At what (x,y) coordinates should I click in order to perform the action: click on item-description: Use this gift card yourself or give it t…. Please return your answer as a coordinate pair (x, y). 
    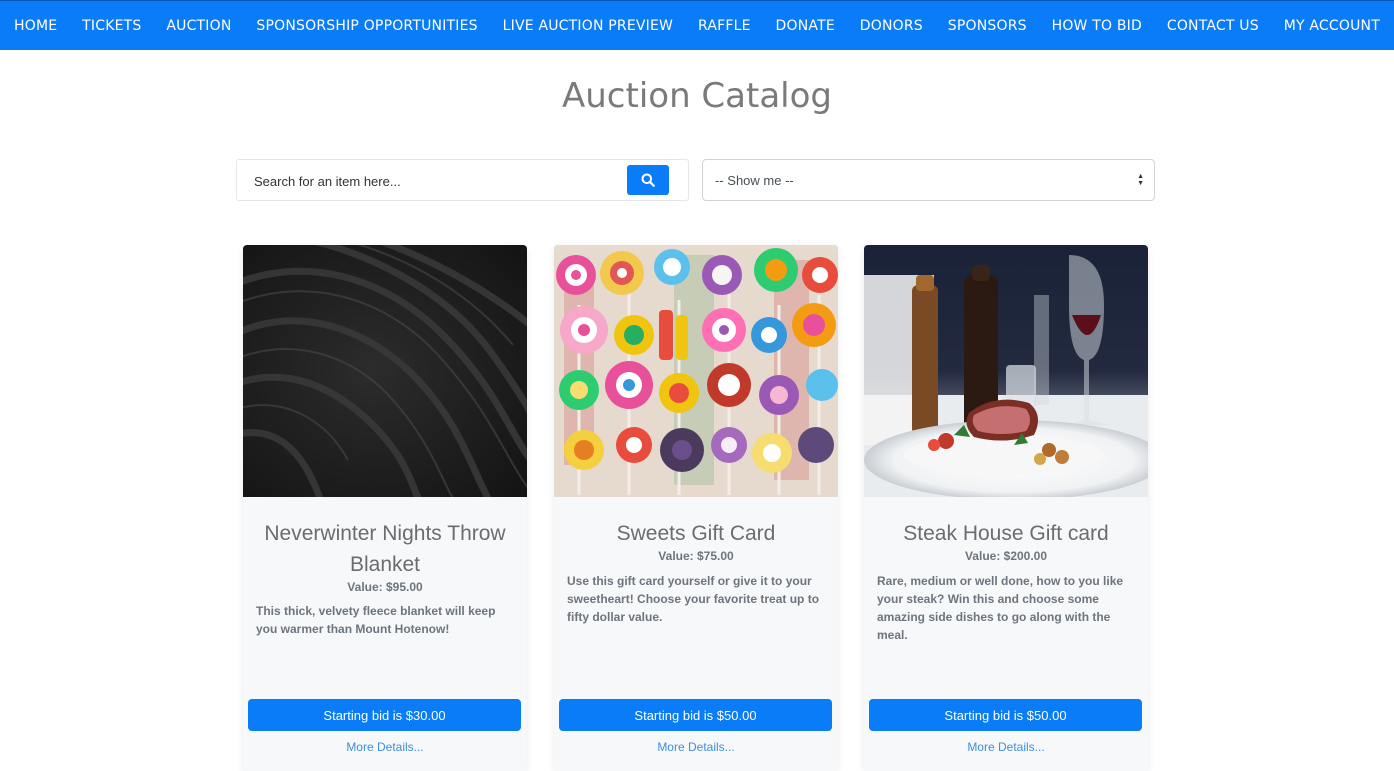
    Looking at the image, I should click on (693, 599).